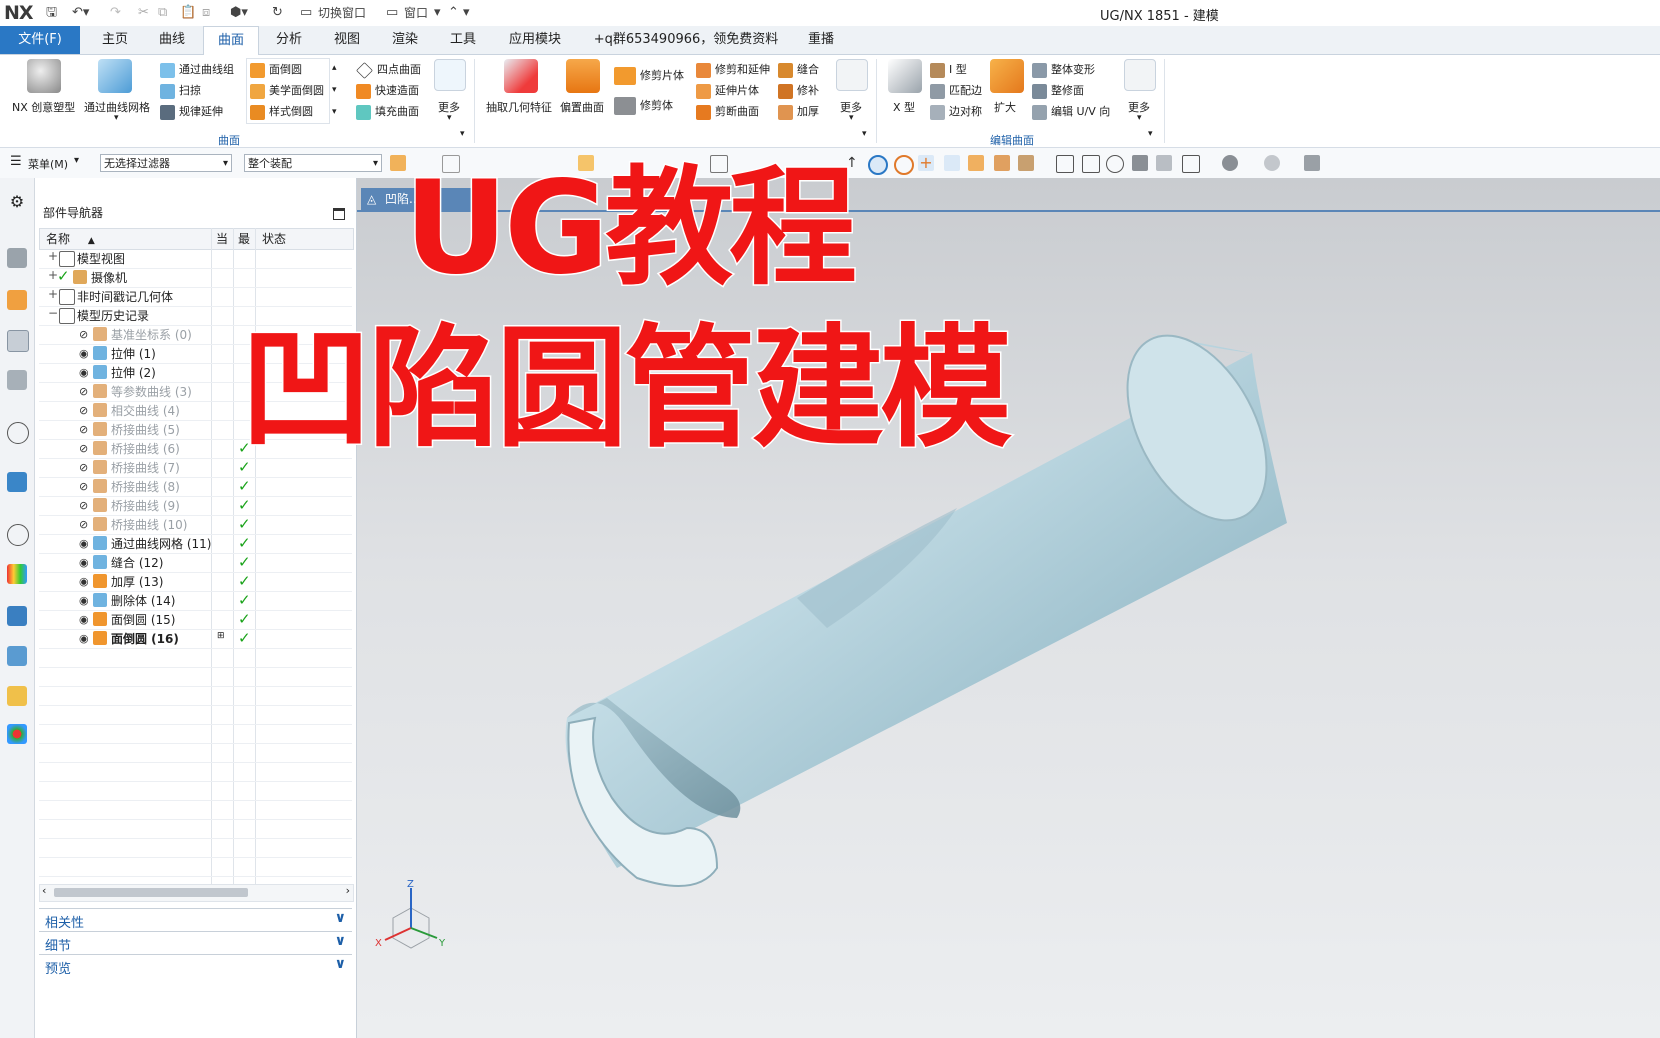  Describe the element at coordinates (387, 111) in the screenshot. I see `fill-surface-button: 填充曲面` at that location.